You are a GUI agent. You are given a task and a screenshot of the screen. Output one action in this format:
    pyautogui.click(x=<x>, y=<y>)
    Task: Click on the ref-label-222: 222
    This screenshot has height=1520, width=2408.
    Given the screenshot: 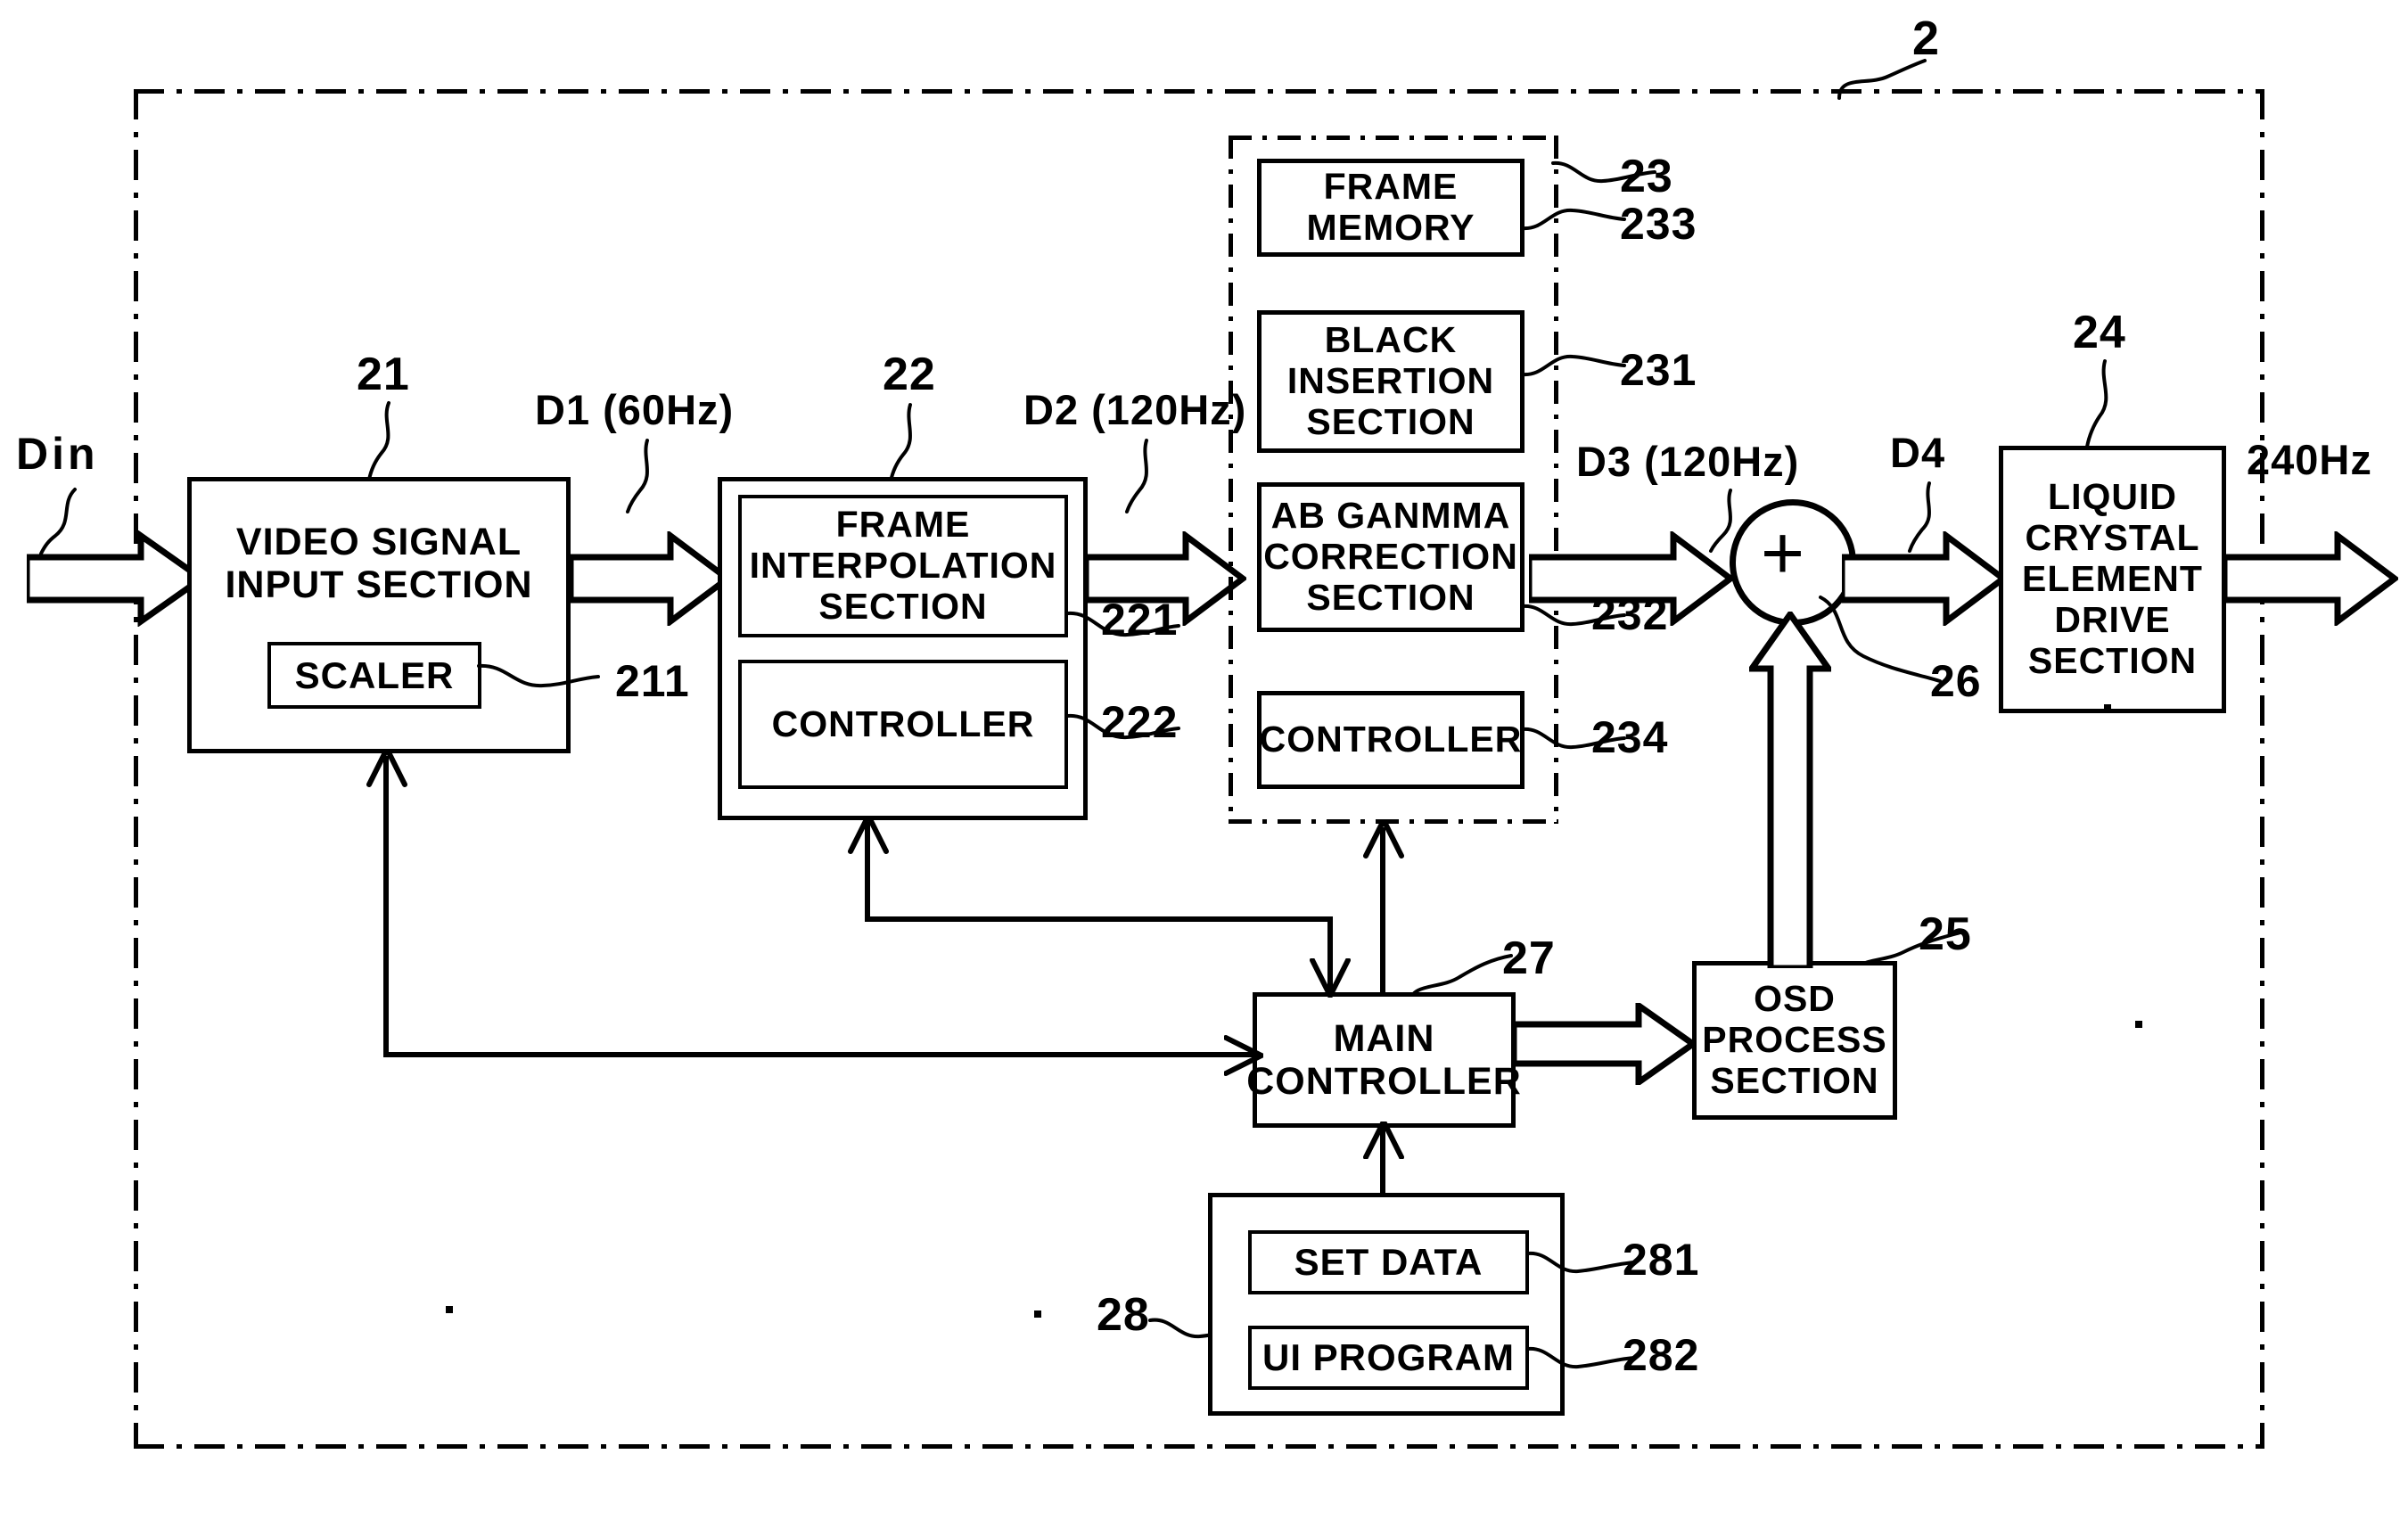 What is the action you would take?
    pyautogui.click(x=1140, y=722)
    